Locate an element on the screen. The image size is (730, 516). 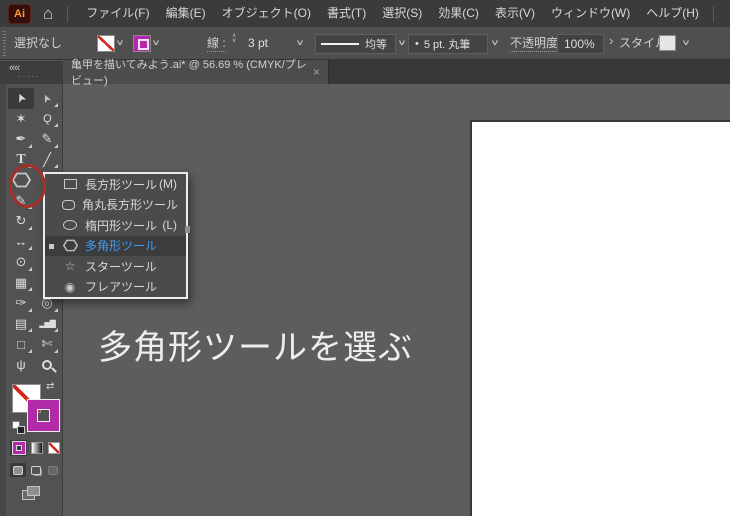
annotation-circle is located at coordinates (27, 186).